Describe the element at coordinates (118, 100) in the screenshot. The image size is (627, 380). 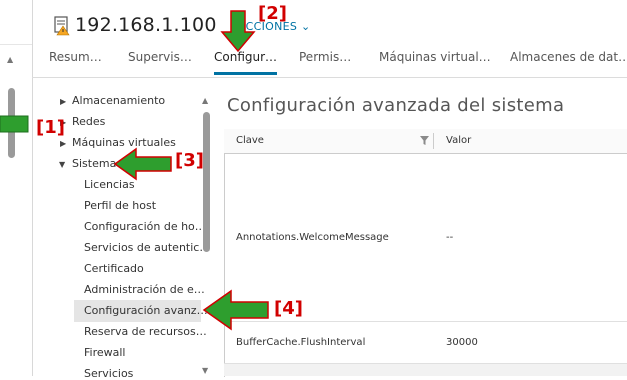
I see `tree-item-almacenamiento: Almacenamiento` at that location.